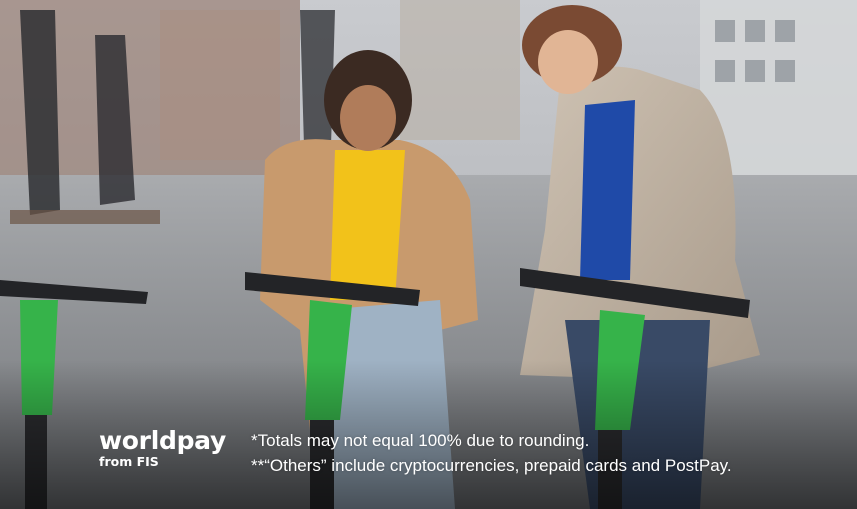 Image resolution: width=857 pixels, height=509 pixels. I want to click on worldpay-logo: worldpay from FIS, so click(162, 448).